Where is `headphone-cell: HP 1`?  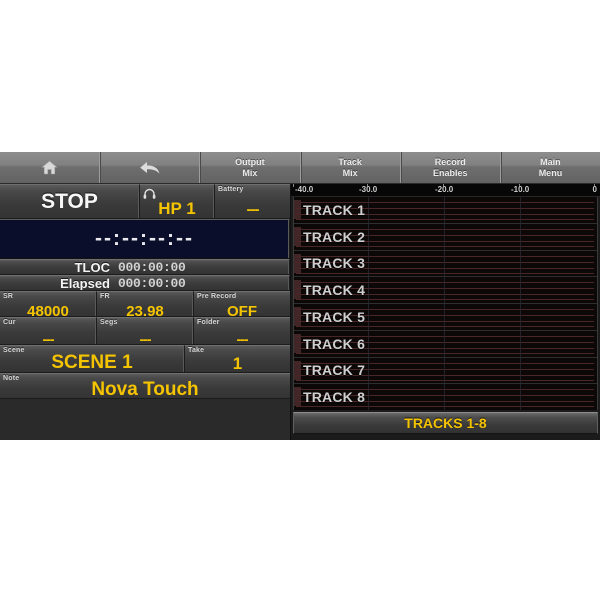 headphone-cell: HP 1 is located at coordinates (177, 201).